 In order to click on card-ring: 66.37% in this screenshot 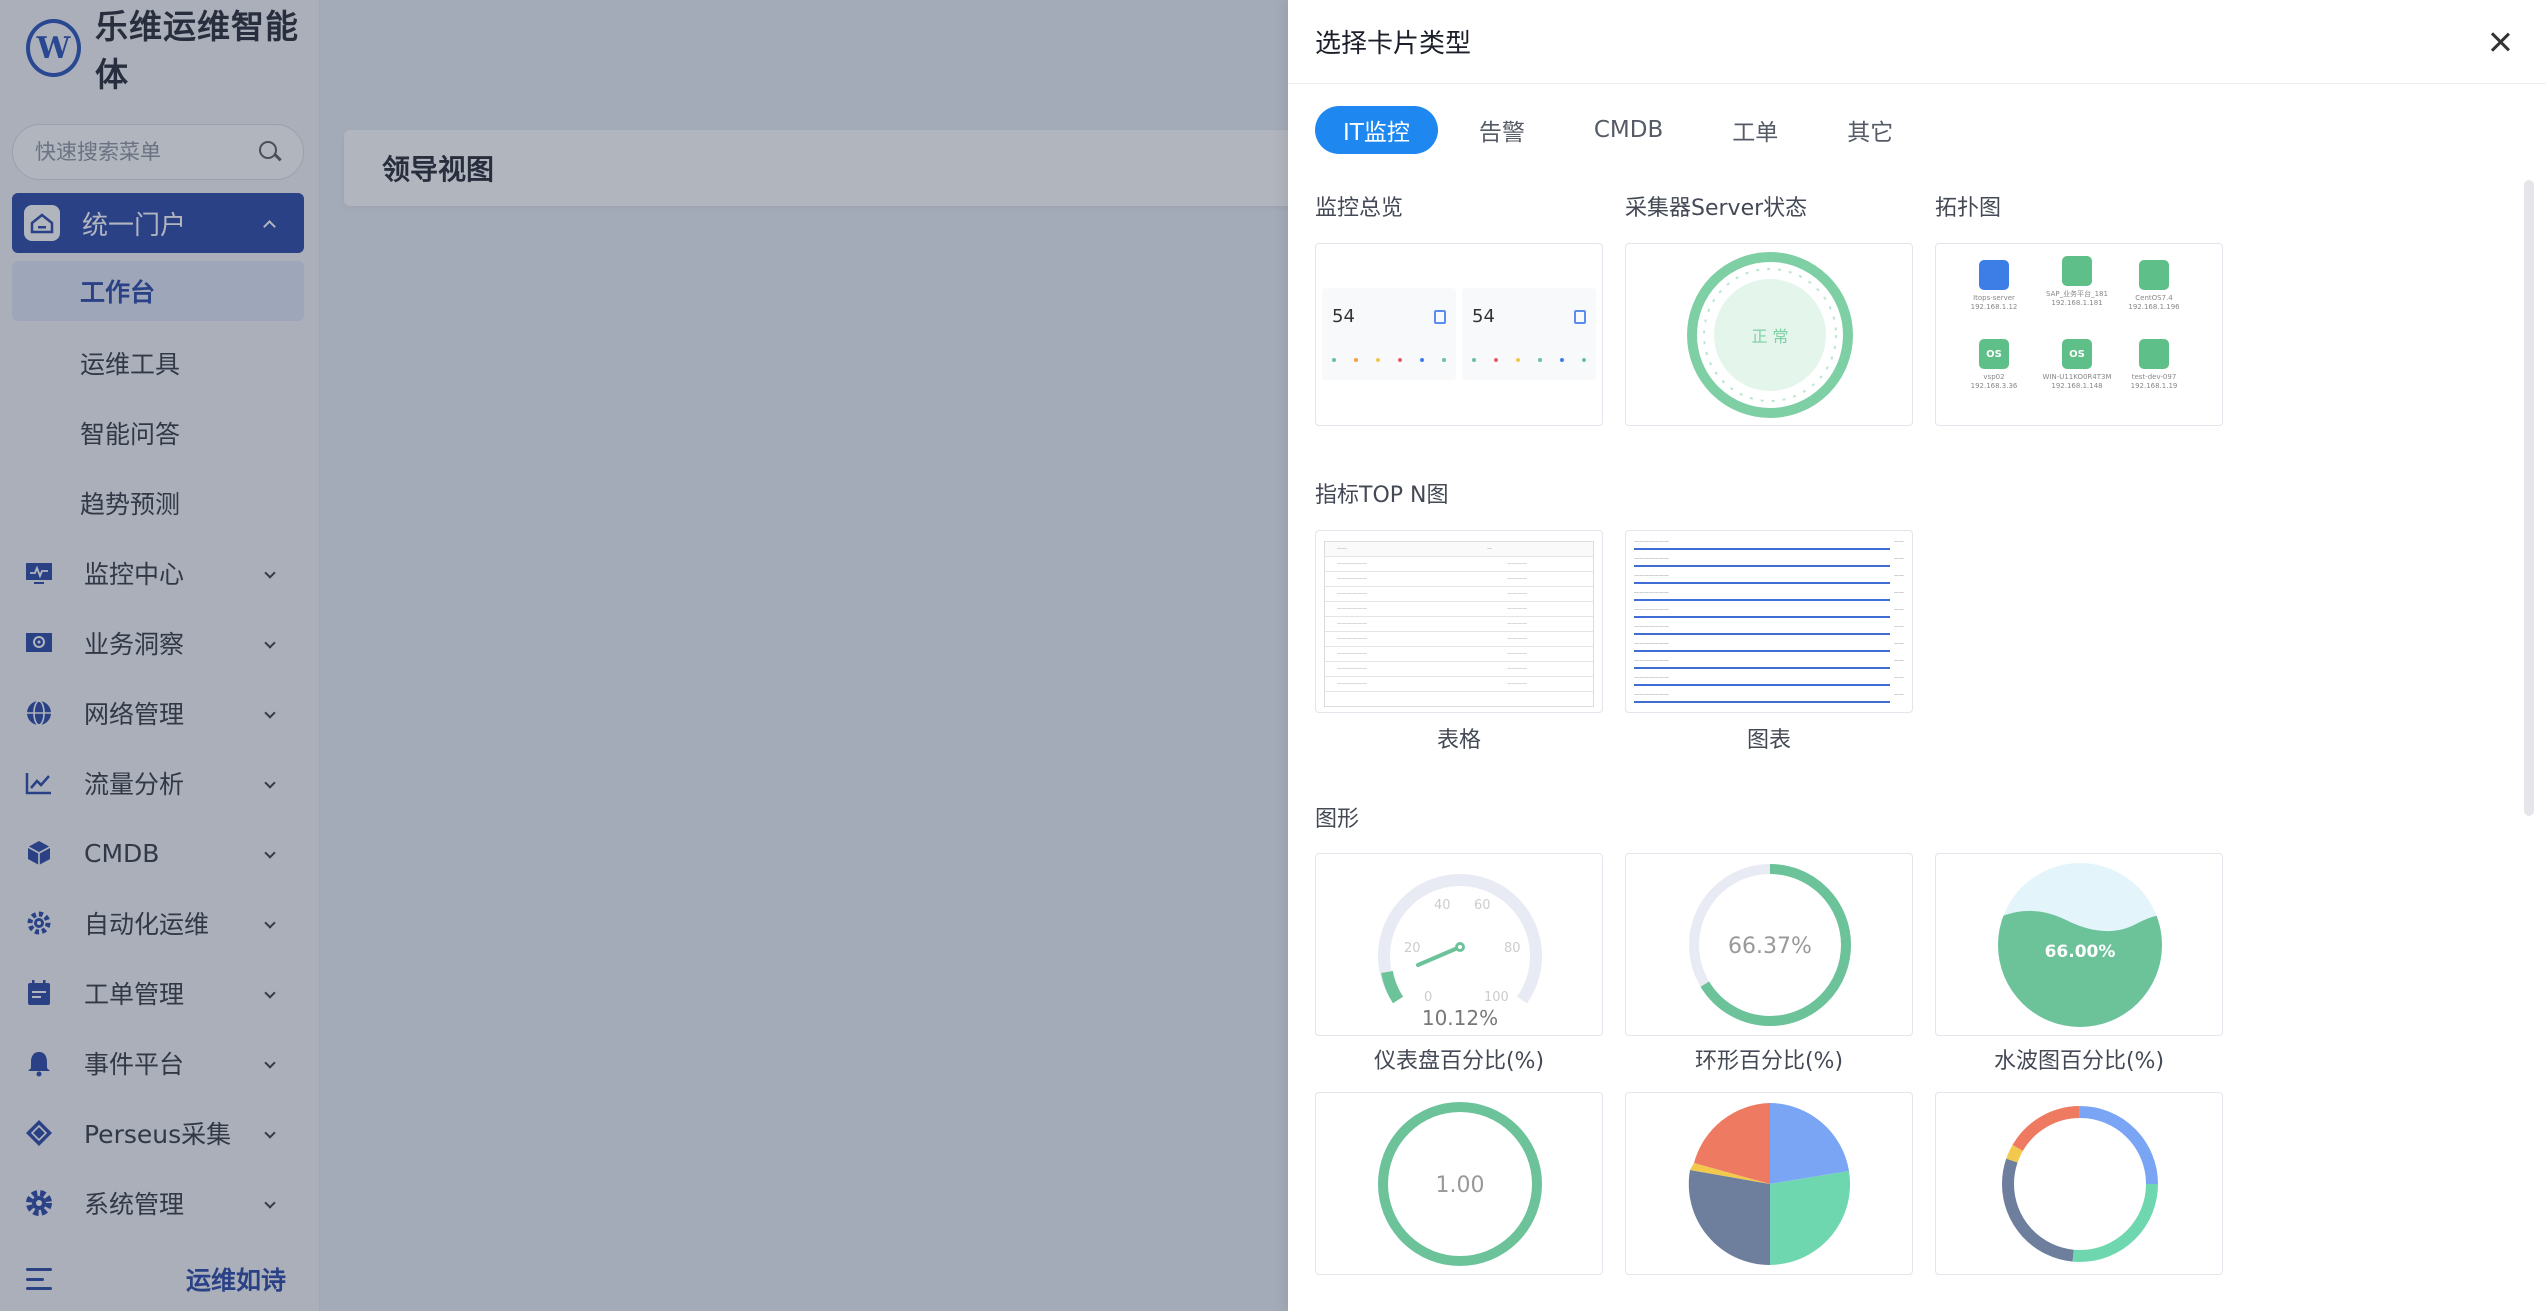, I will do `click(1769, 944)`.